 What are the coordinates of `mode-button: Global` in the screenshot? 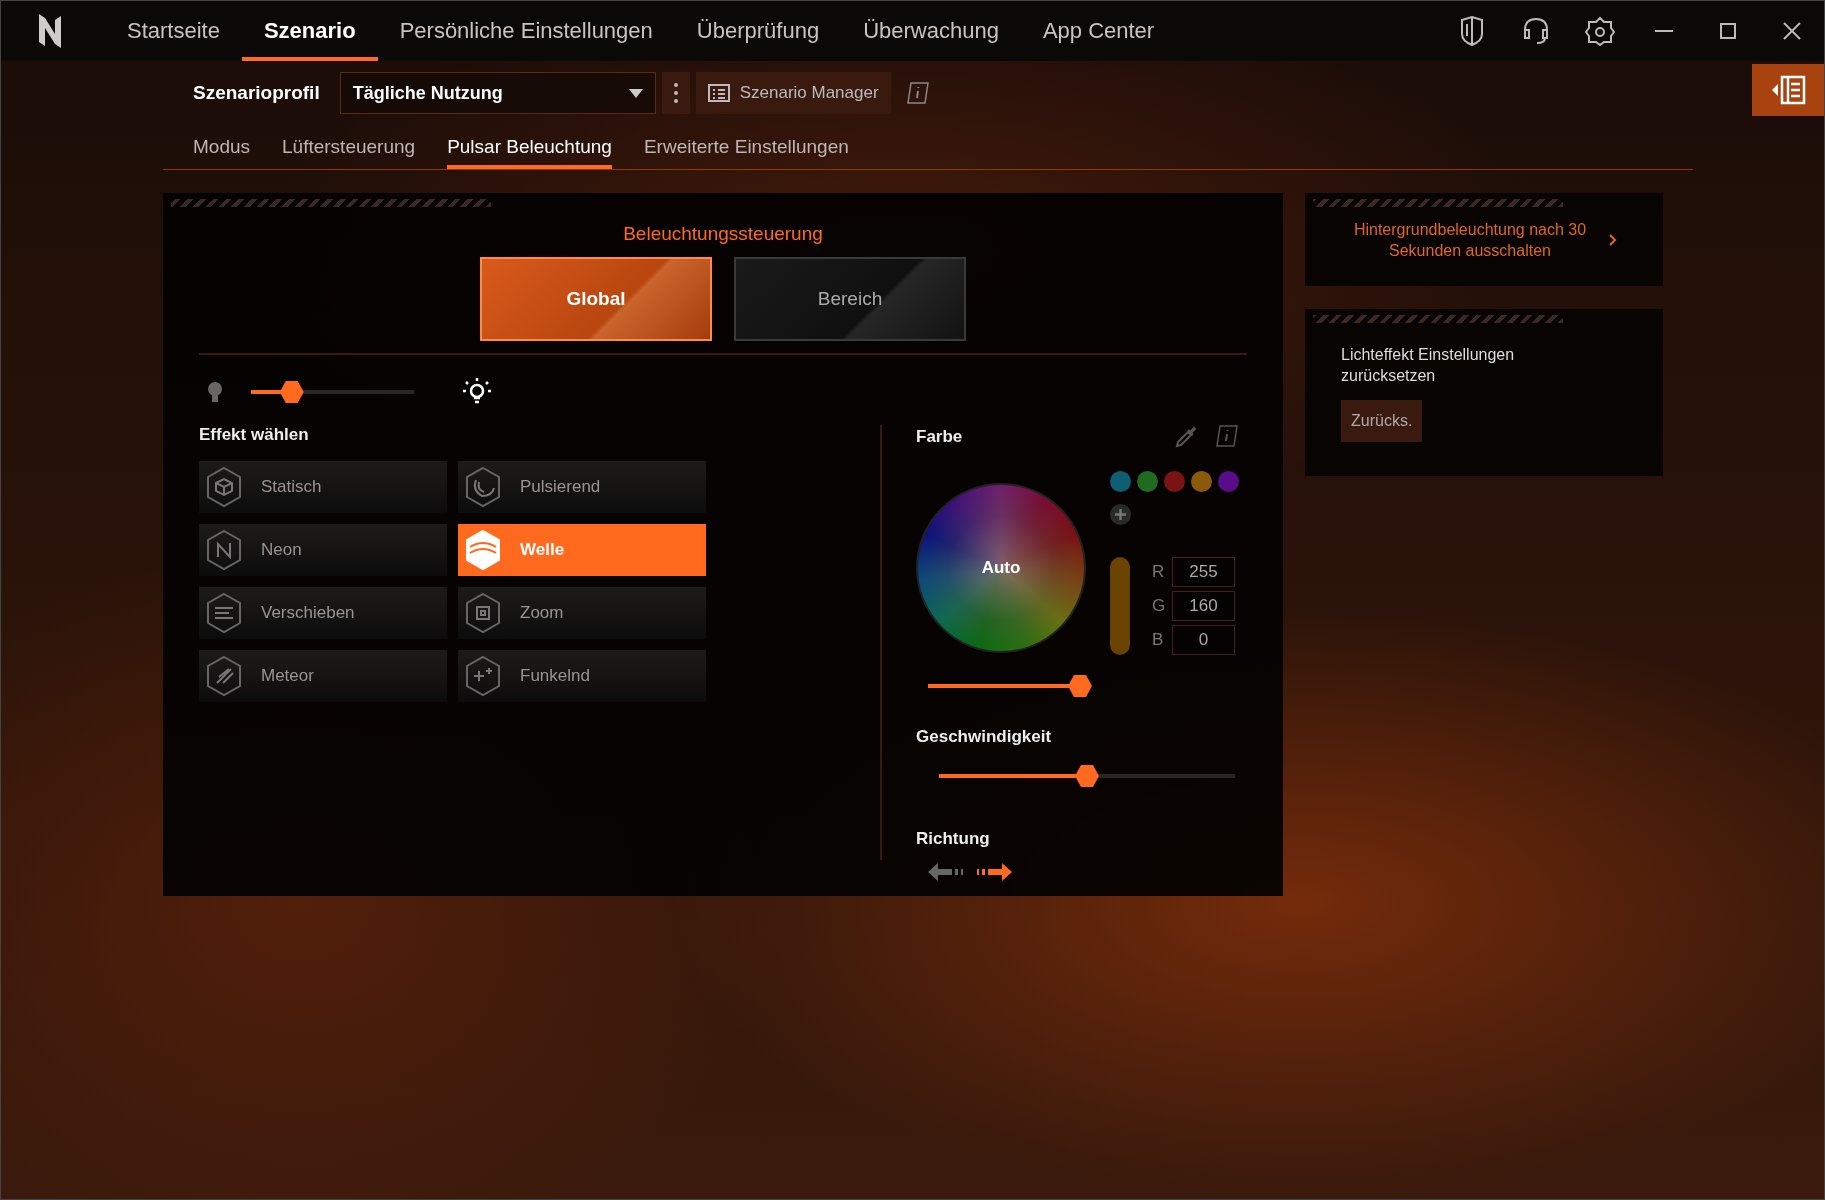 It's located at (596, 299).